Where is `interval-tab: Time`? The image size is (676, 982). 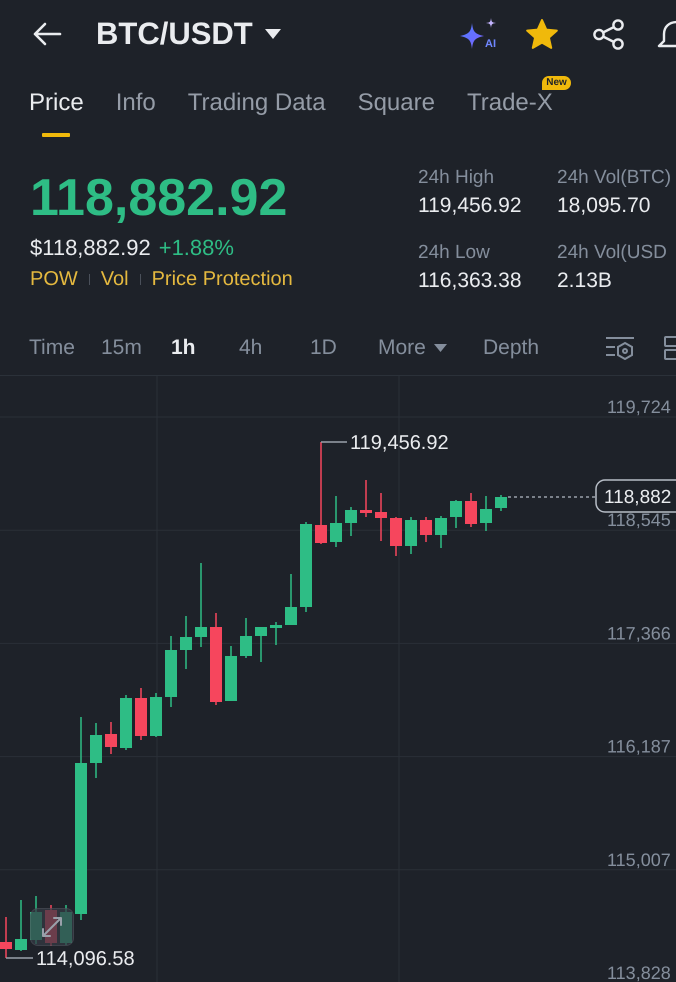 interval-tab: Time is located at coordinates (52, 347).